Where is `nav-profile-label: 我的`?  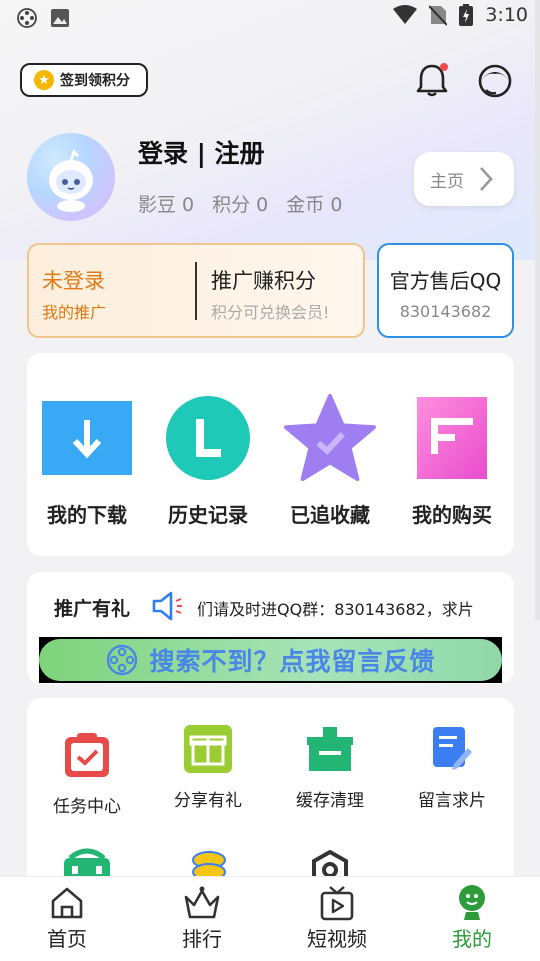 nav-profile-label: 我的 is located at coordinates (472, 939).